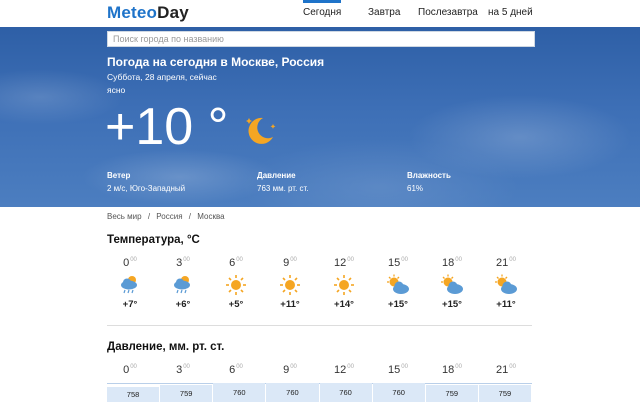 Image resolution: width=640 pixels, height=409 pixels. What do you see at coordinates (415, 188) in the screenshot?
I see `humidity-value: 61%` at bounding box center [415, 188].